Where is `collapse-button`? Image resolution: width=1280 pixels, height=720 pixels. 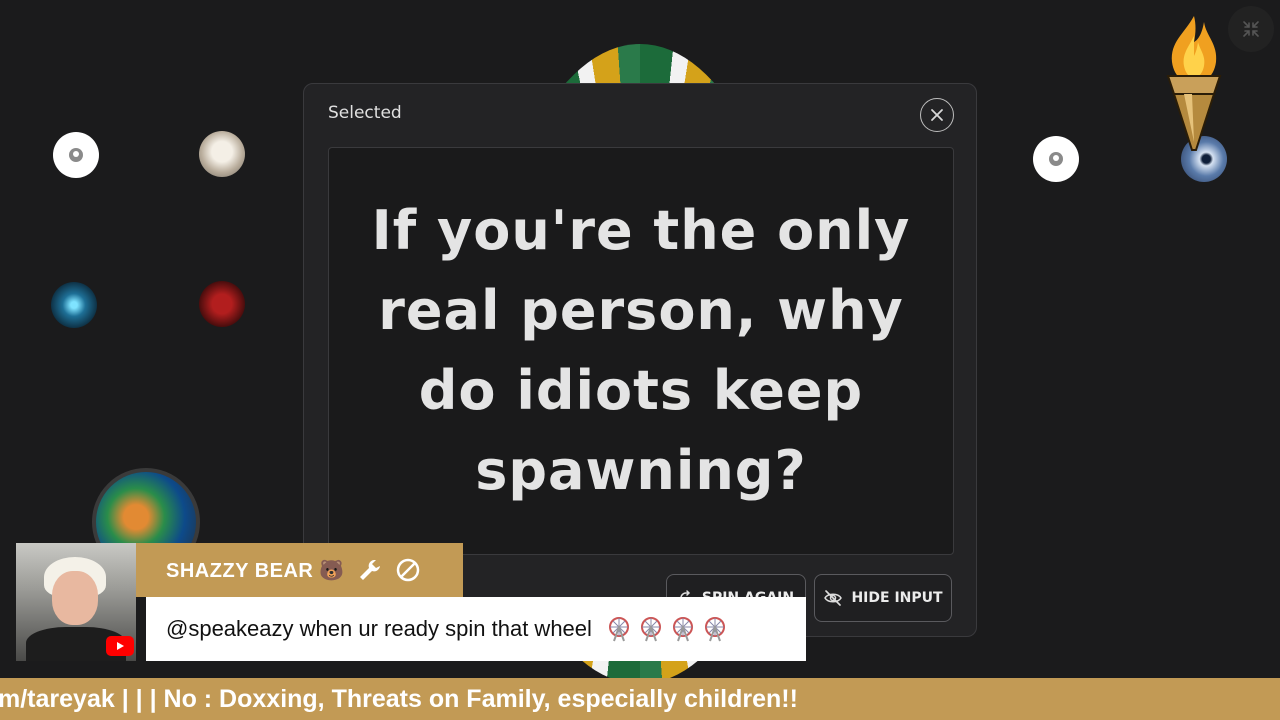
collapse-button is located at coordinates (1251, 29).